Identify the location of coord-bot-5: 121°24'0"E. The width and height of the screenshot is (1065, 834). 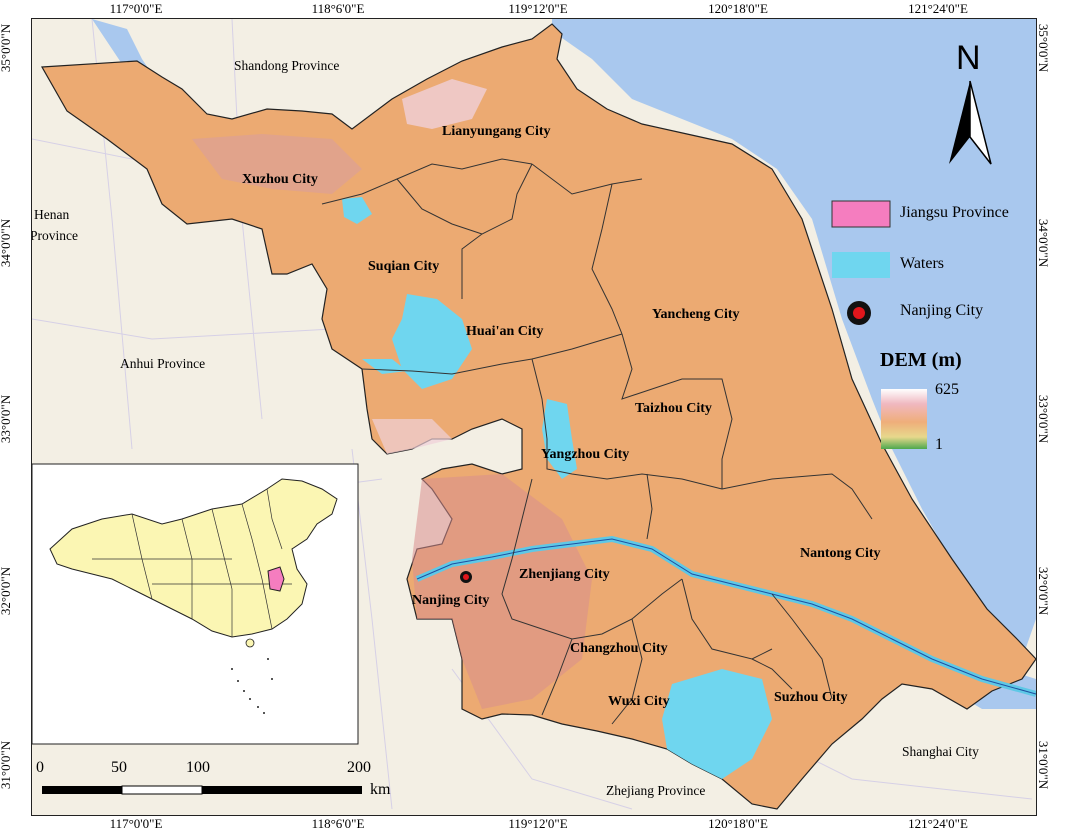
(938, 823).